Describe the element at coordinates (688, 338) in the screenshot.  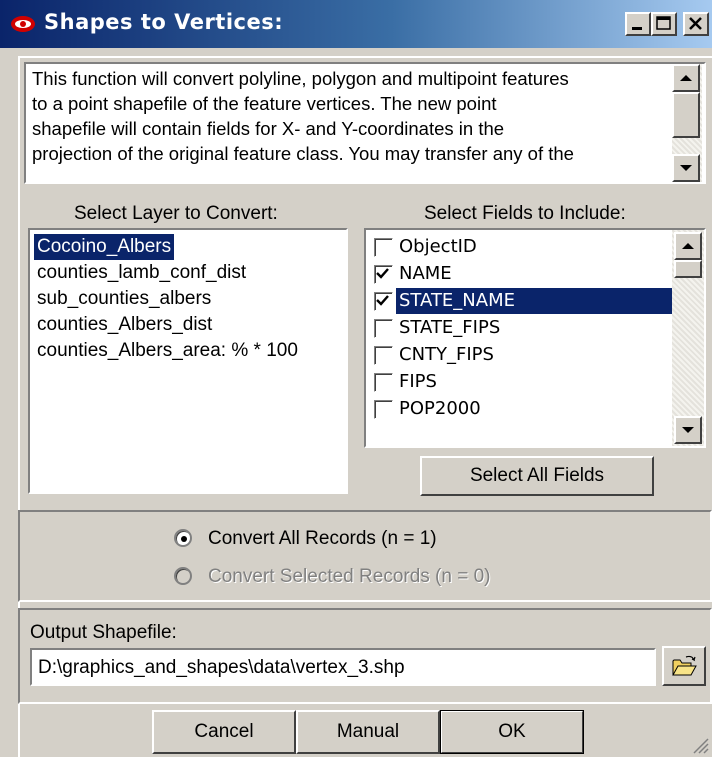
I see `field-list-scrollbar` at that location.